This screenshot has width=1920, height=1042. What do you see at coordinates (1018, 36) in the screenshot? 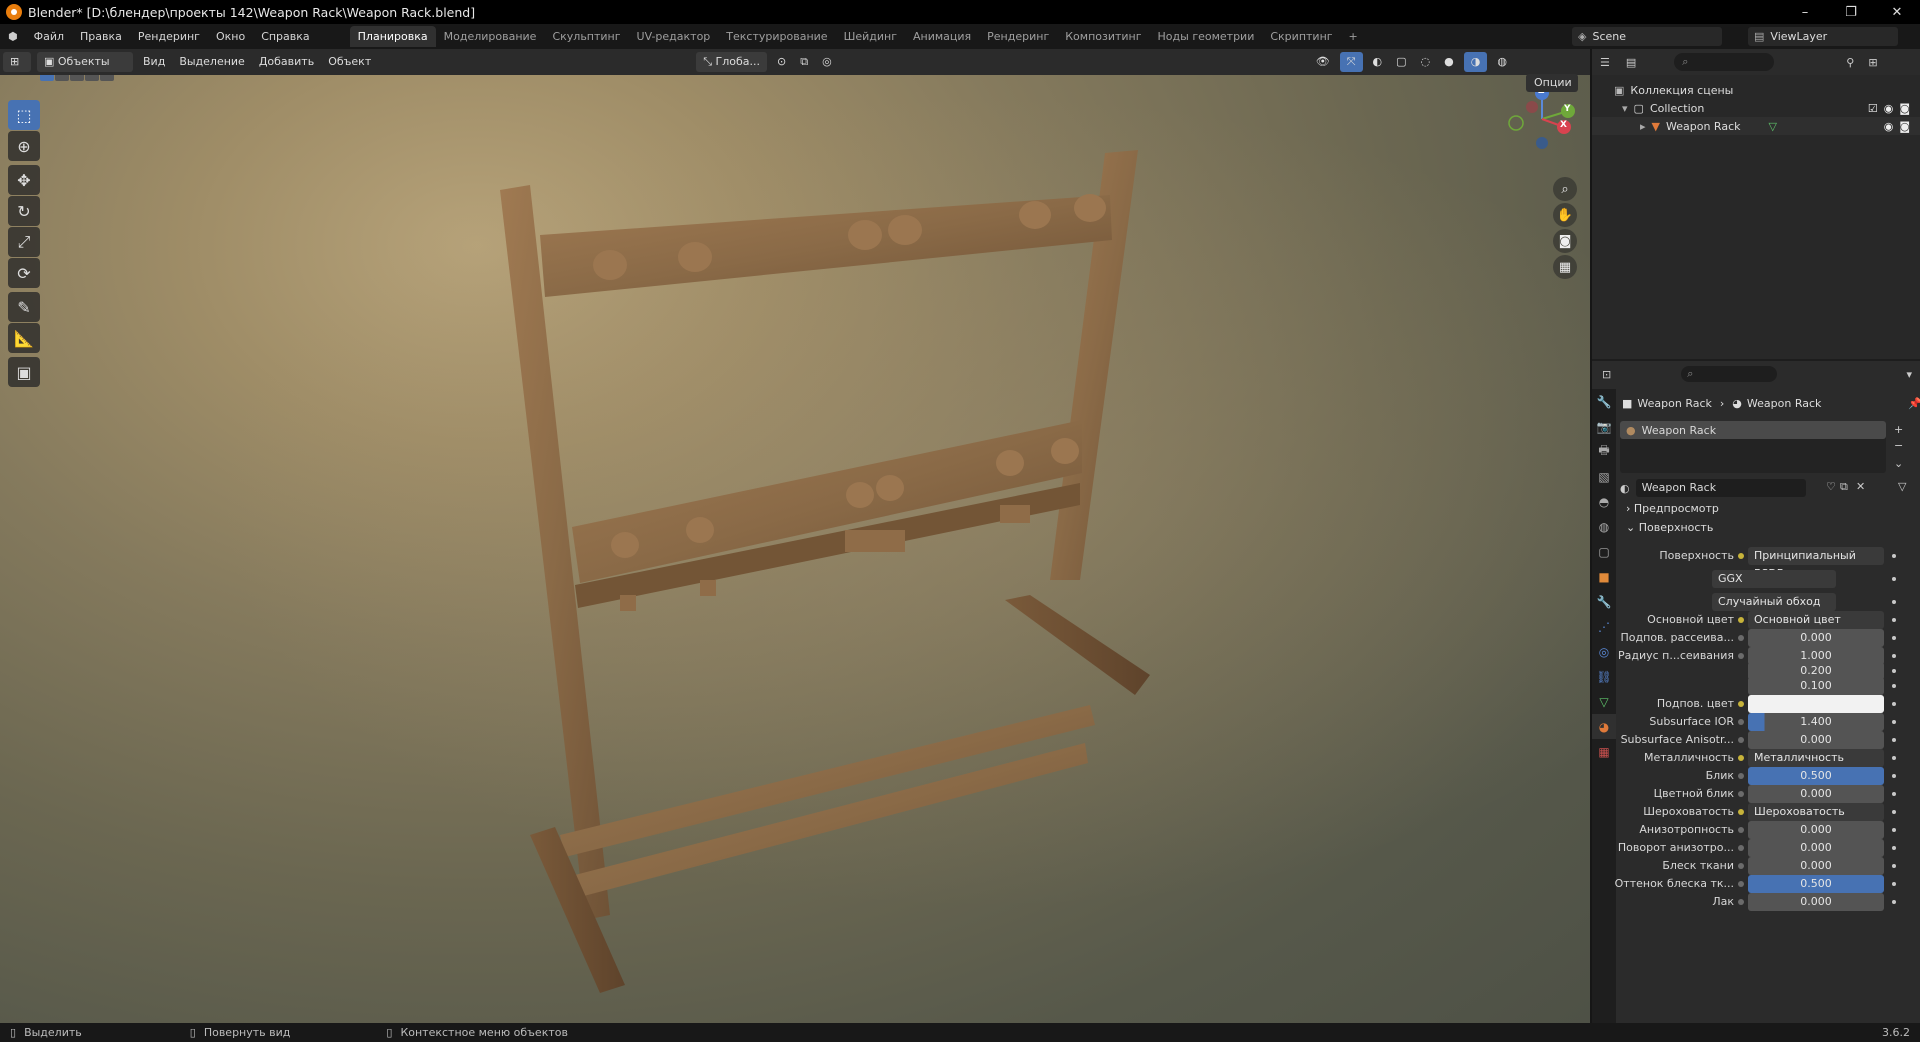
I see `tab-rendering: Рендеринг` at bounding box center [1018, 36].